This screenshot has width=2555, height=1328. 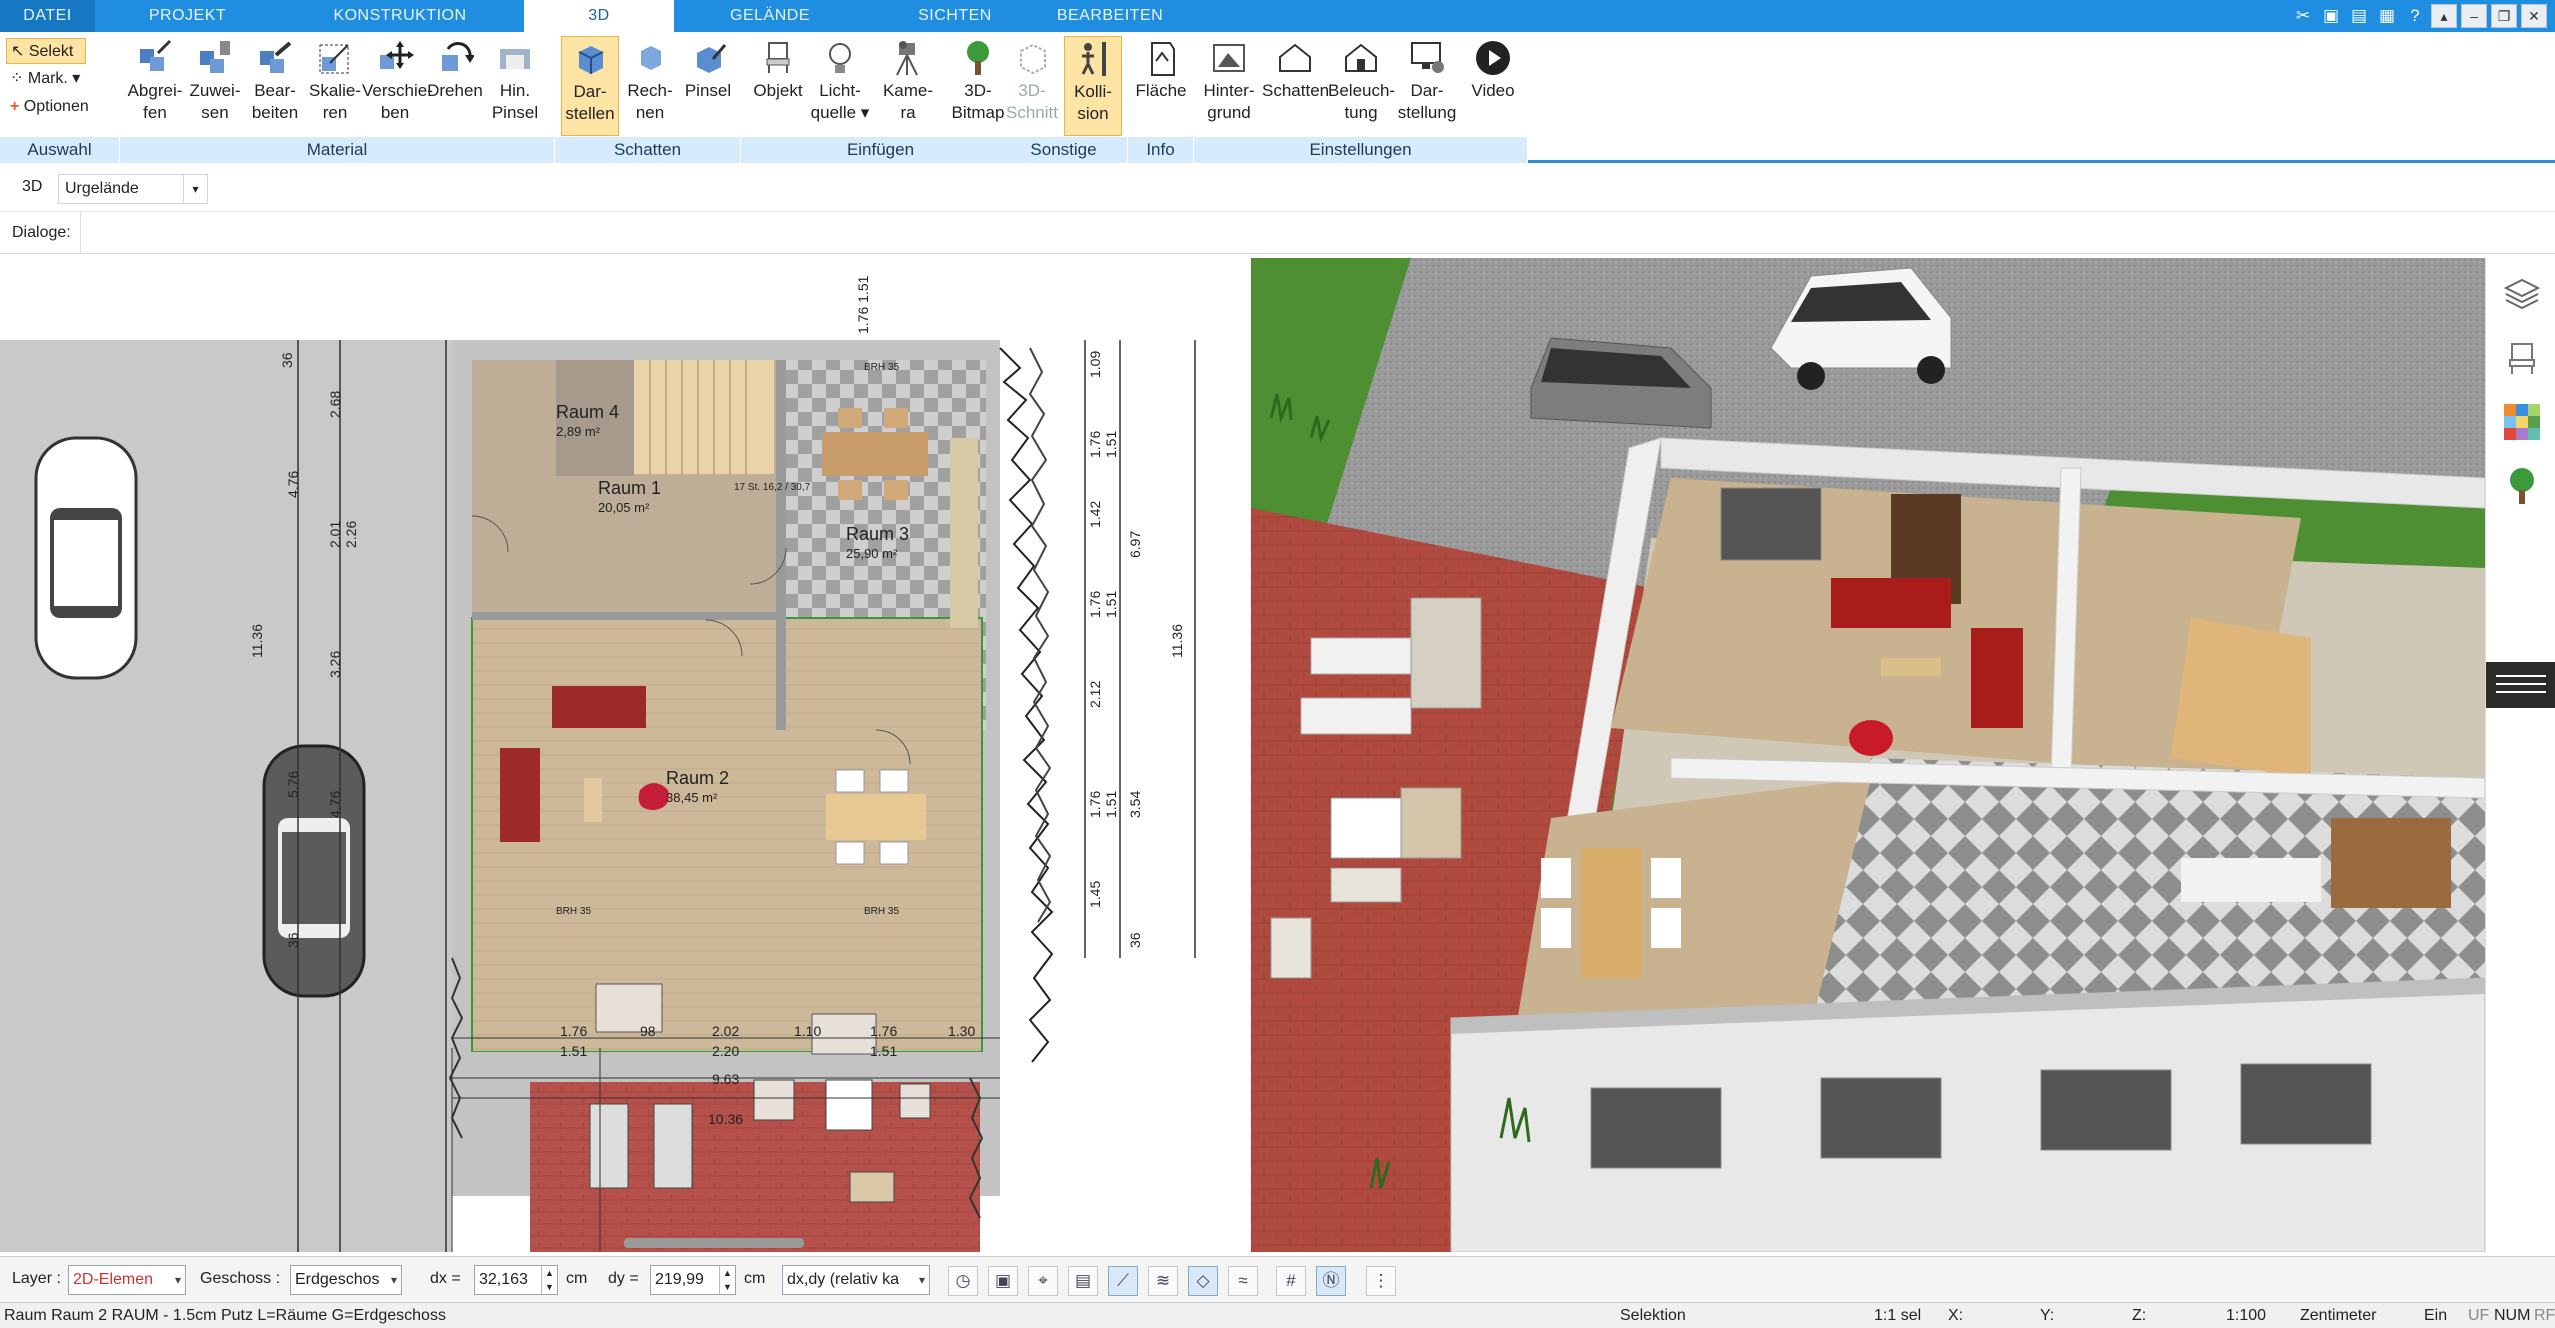 I want to click on north-icon: Ⓝ, so click(x=1331, y=1281).